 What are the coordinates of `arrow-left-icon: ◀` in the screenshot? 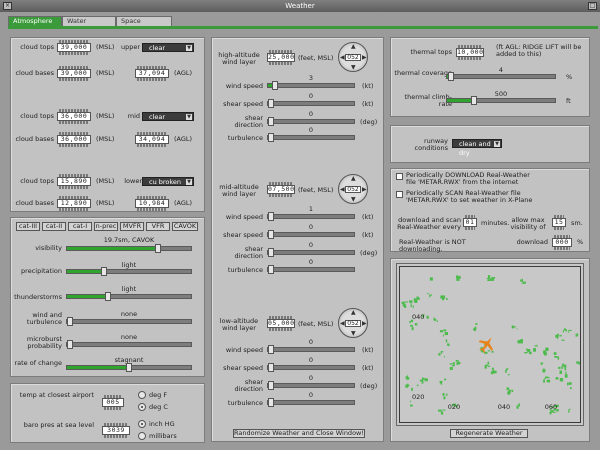 It's located at (342, 189).